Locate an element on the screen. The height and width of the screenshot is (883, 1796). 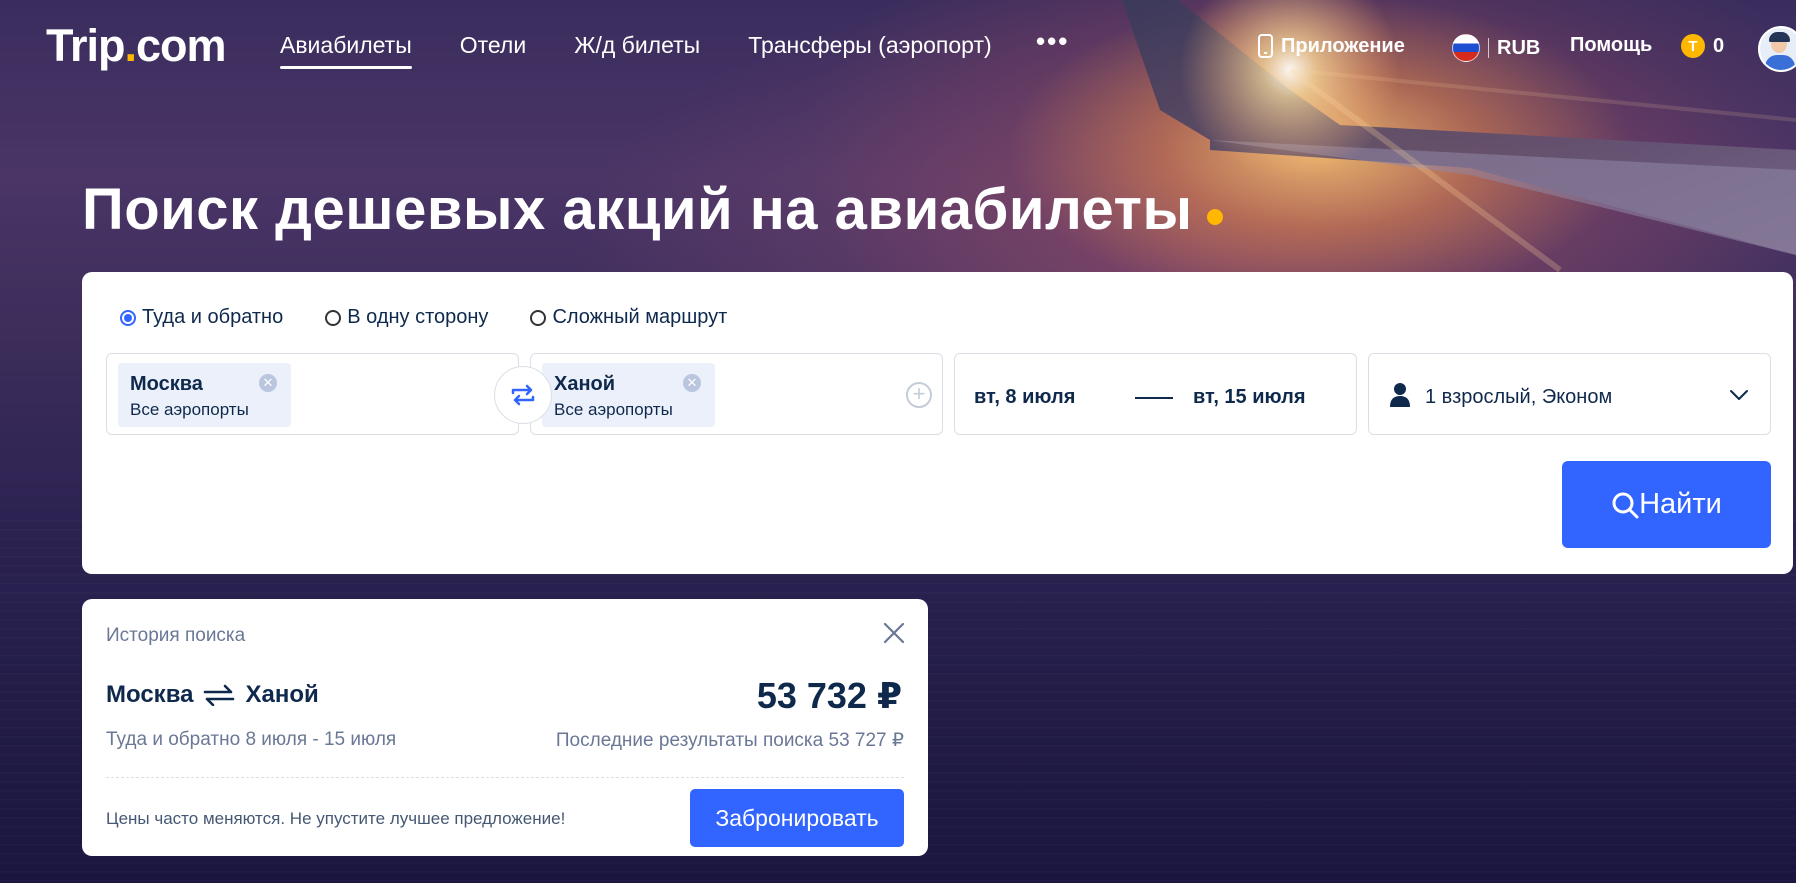
radio-round-trip: Туда и обратно is located at coordinates (201, 317).